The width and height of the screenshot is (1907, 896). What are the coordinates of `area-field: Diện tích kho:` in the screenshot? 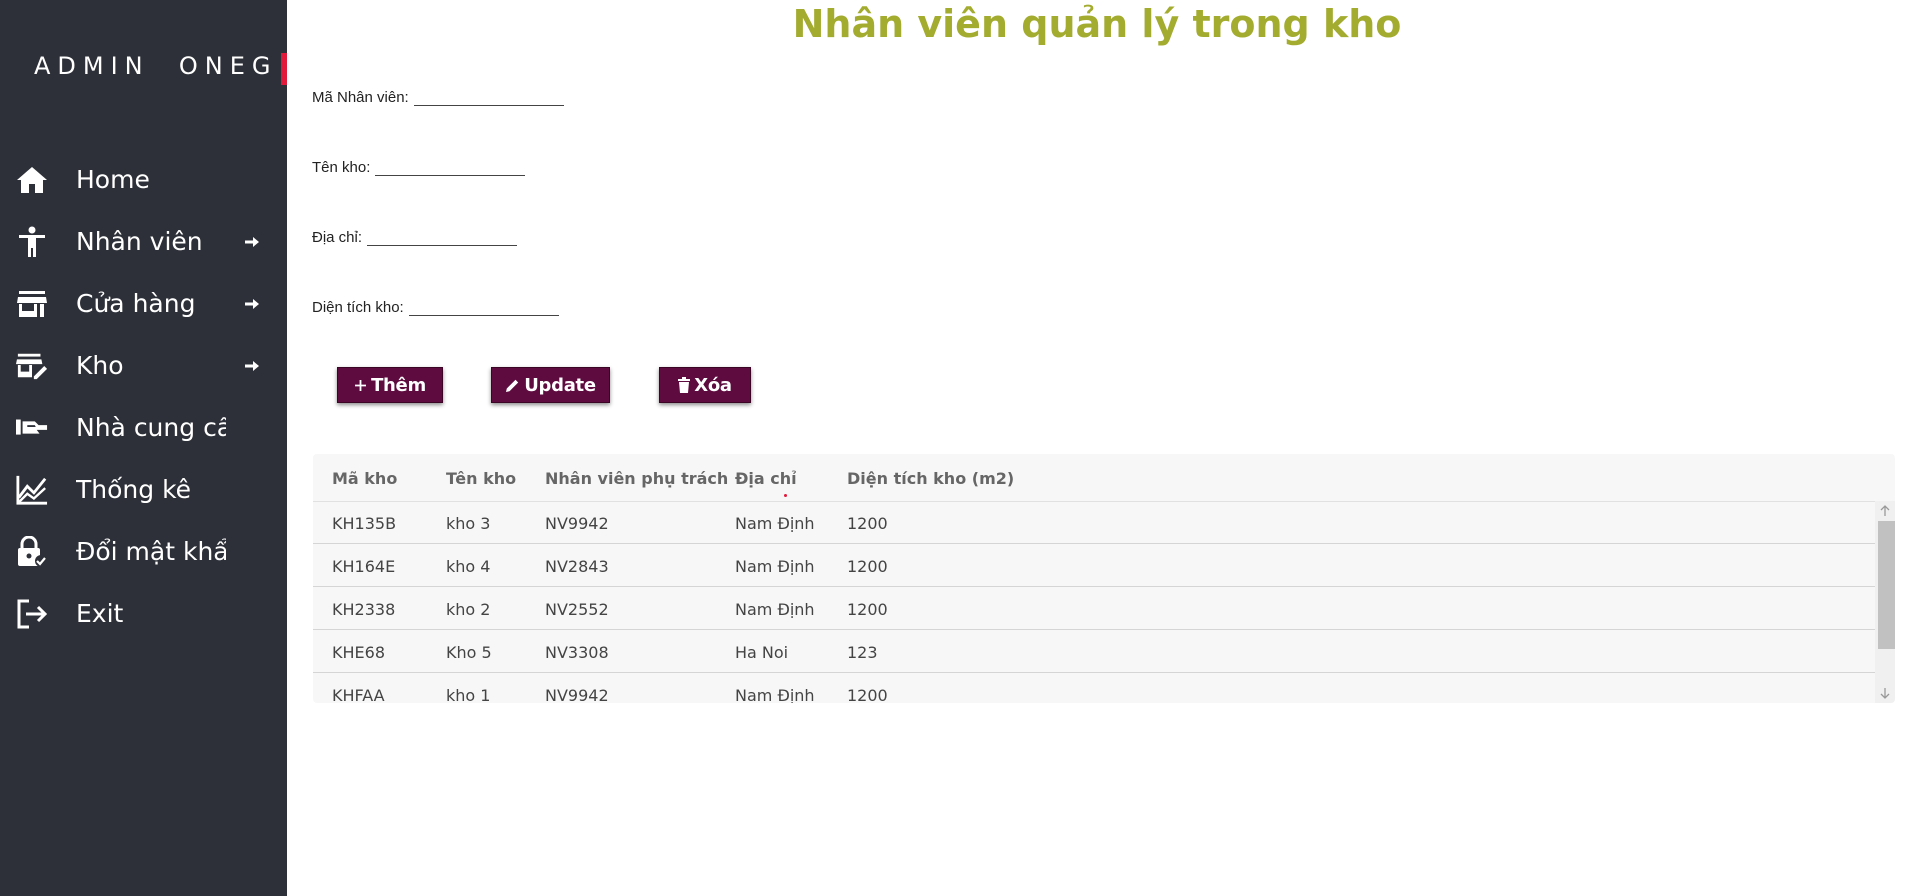 It's located at (435, 307).